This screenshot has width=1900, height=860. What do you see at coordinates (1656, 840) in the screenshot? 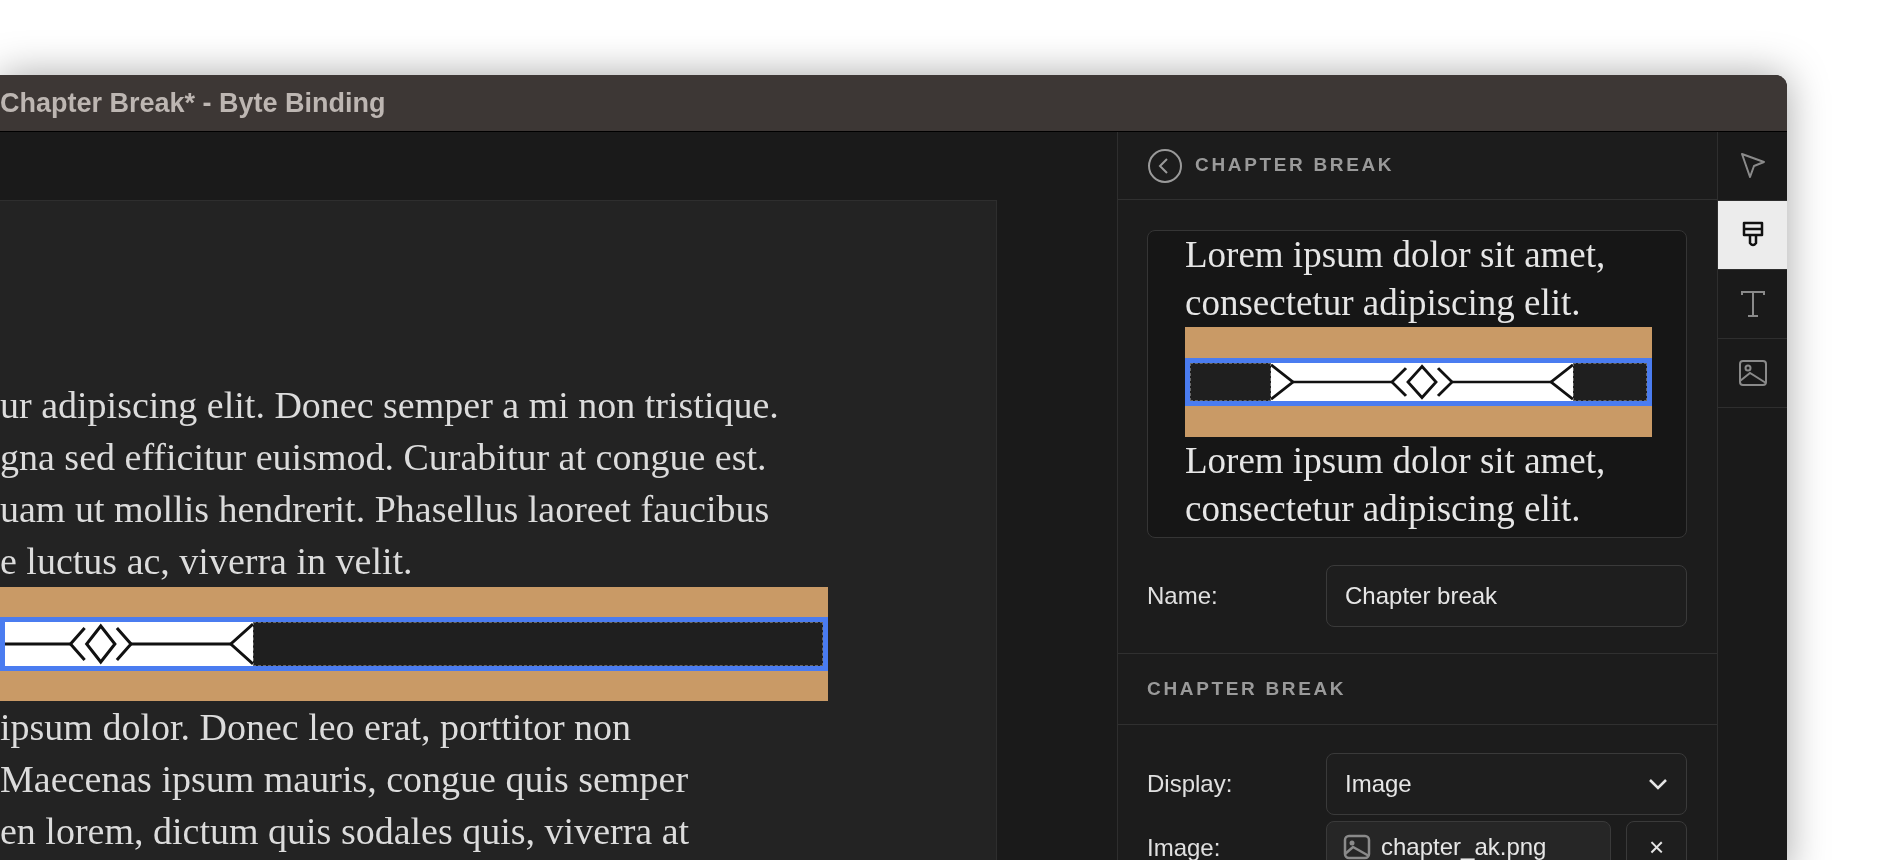
I see `clear-button: ×` at bounding box center [1656, 840].